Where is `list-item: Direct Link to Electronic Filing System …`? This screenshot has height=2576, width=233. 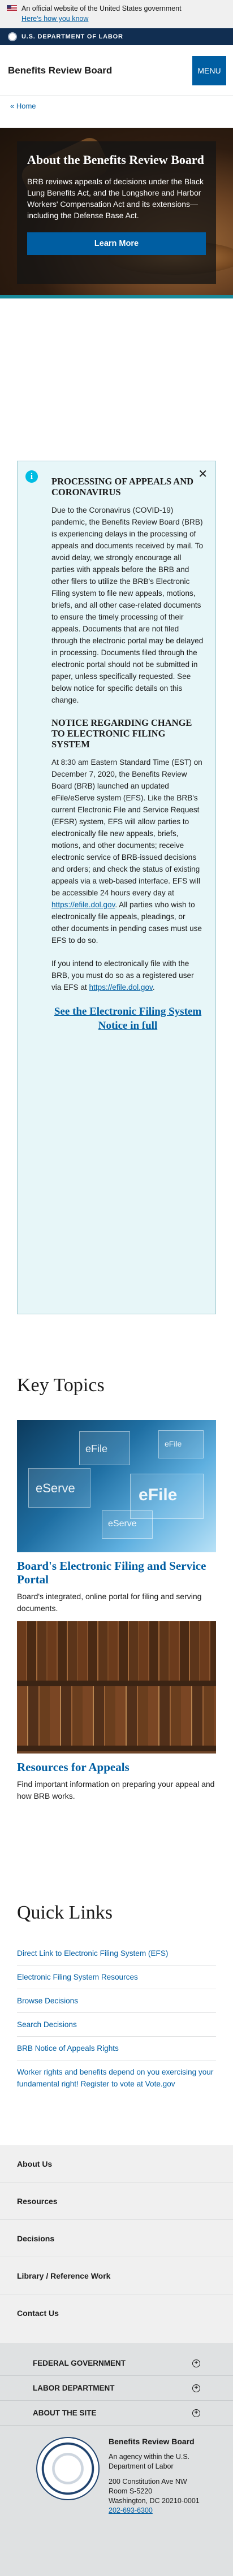
list-item: Direct Link to Electronic Filing System … is located at coordinates (116, 1953).